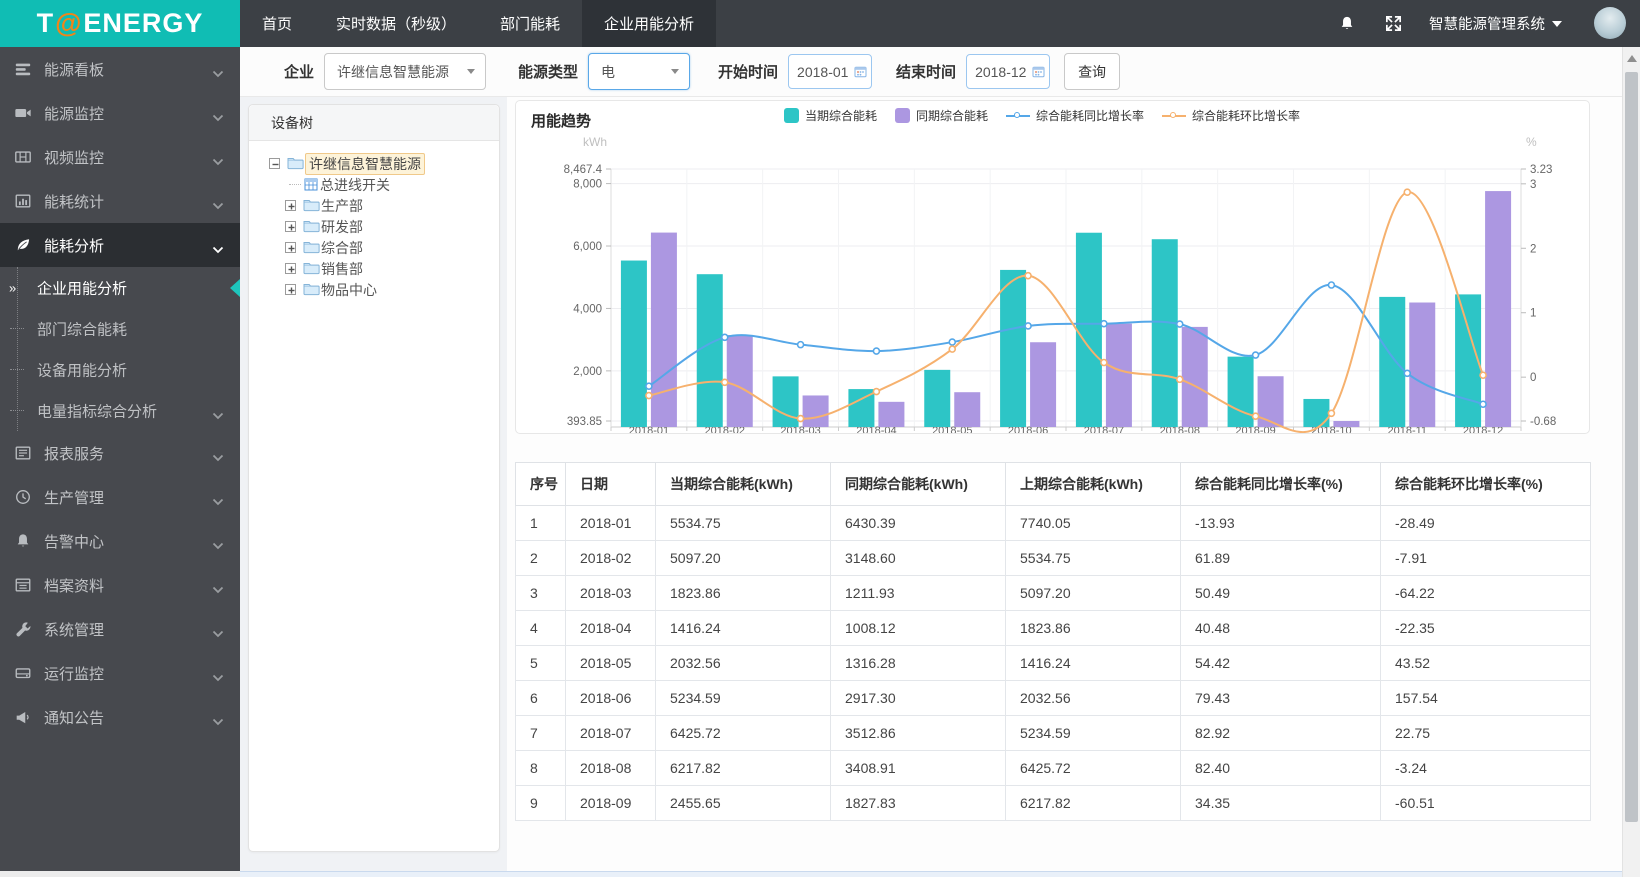 This screenshot has width=1640, height=877. What do you see at coordinates (639, 71) in the screenshot?
I see `energy-type-select: 电` at bounding box center [639, 71].